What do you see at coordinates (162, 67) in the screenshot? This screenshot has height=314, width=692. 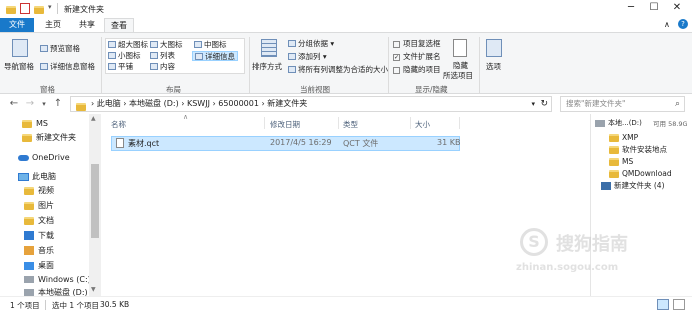 I see `layout-content: 内容` at bounding box center [162, 67].